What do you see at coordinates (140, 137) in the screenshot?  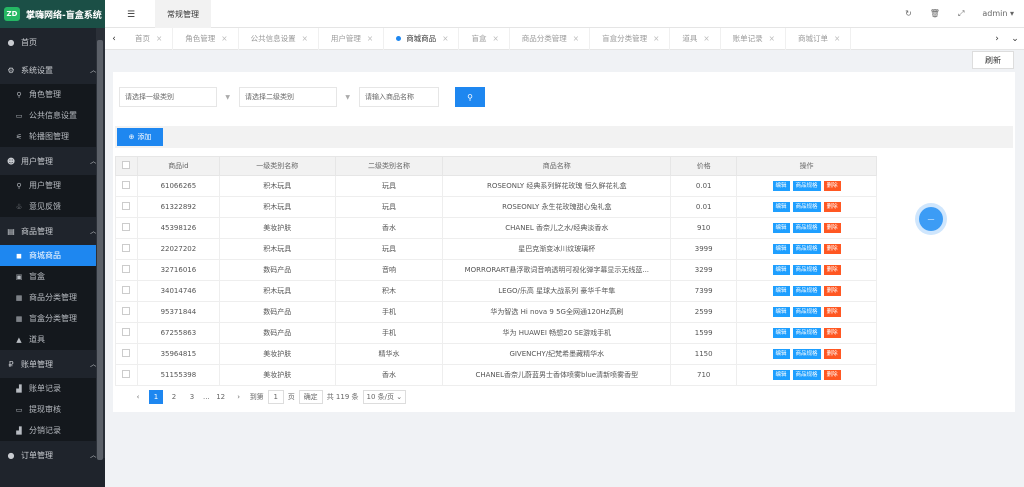 I see `add-button: ⊕ 添加` at bounding box center [140, 137].